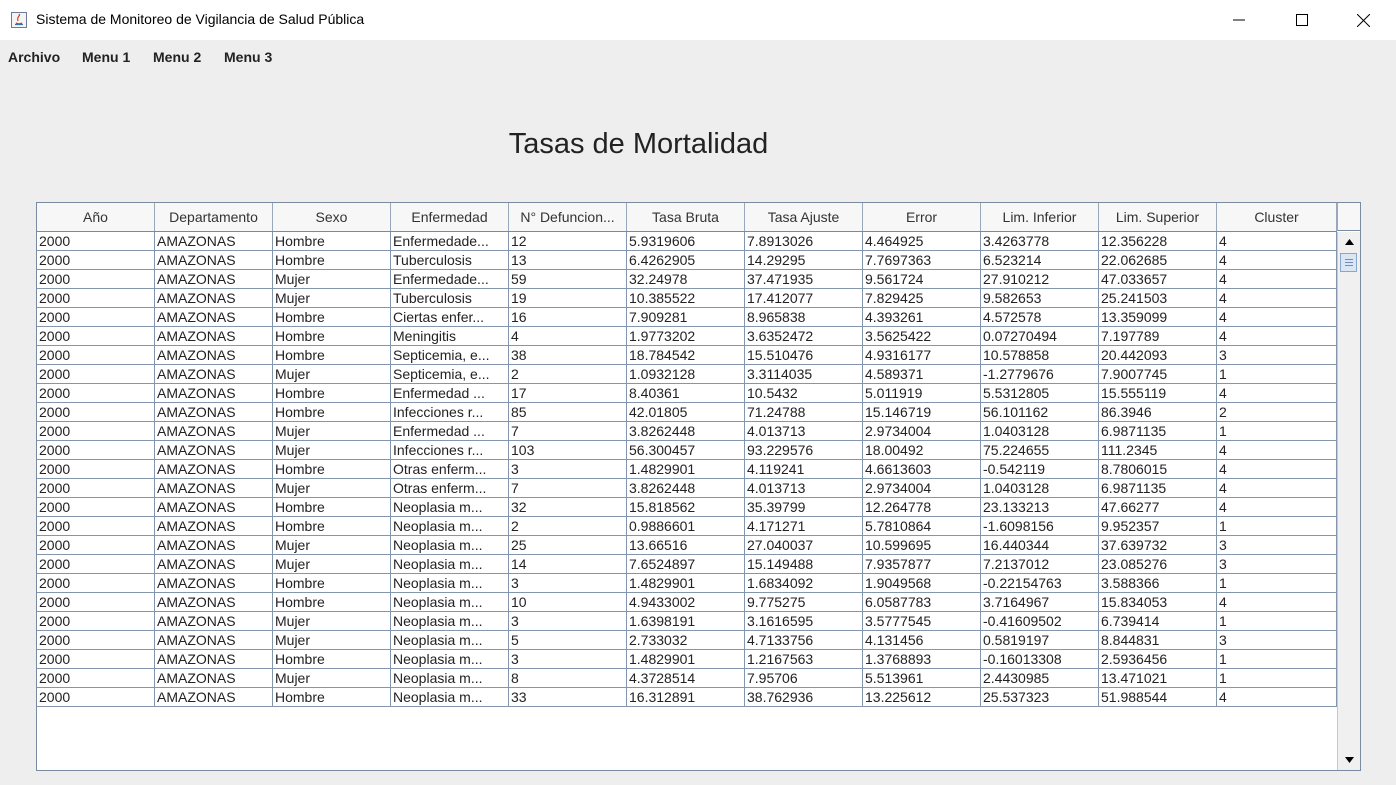  What do you see at coordinates (1040, 336) in the screenshot?
I see `cell-lim-inferior: 0.07270494` at bounding box center [1040, 336].